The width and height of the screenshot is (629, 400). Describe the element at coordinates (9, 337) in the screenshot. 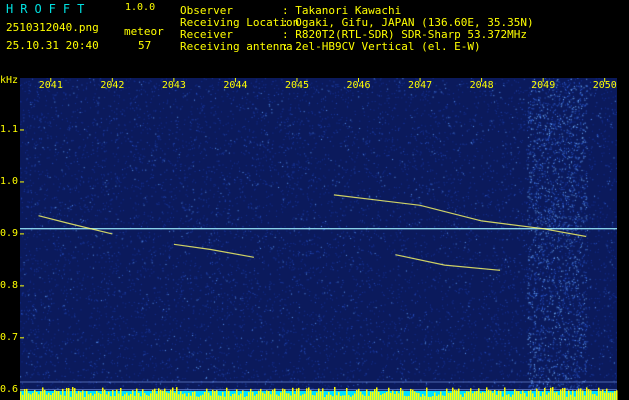

I see `y-tick-label: 0.7` at that location.